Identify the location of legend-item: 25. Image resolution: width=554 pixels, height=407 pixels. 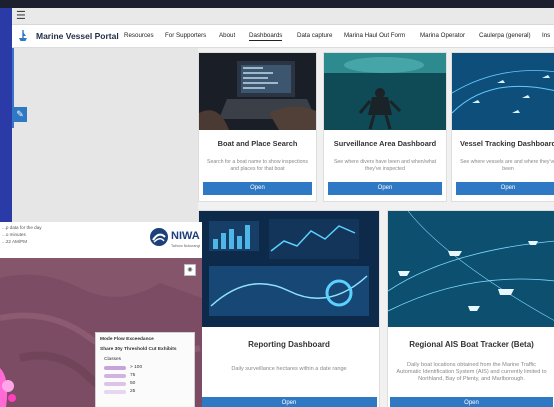
(133, 391).